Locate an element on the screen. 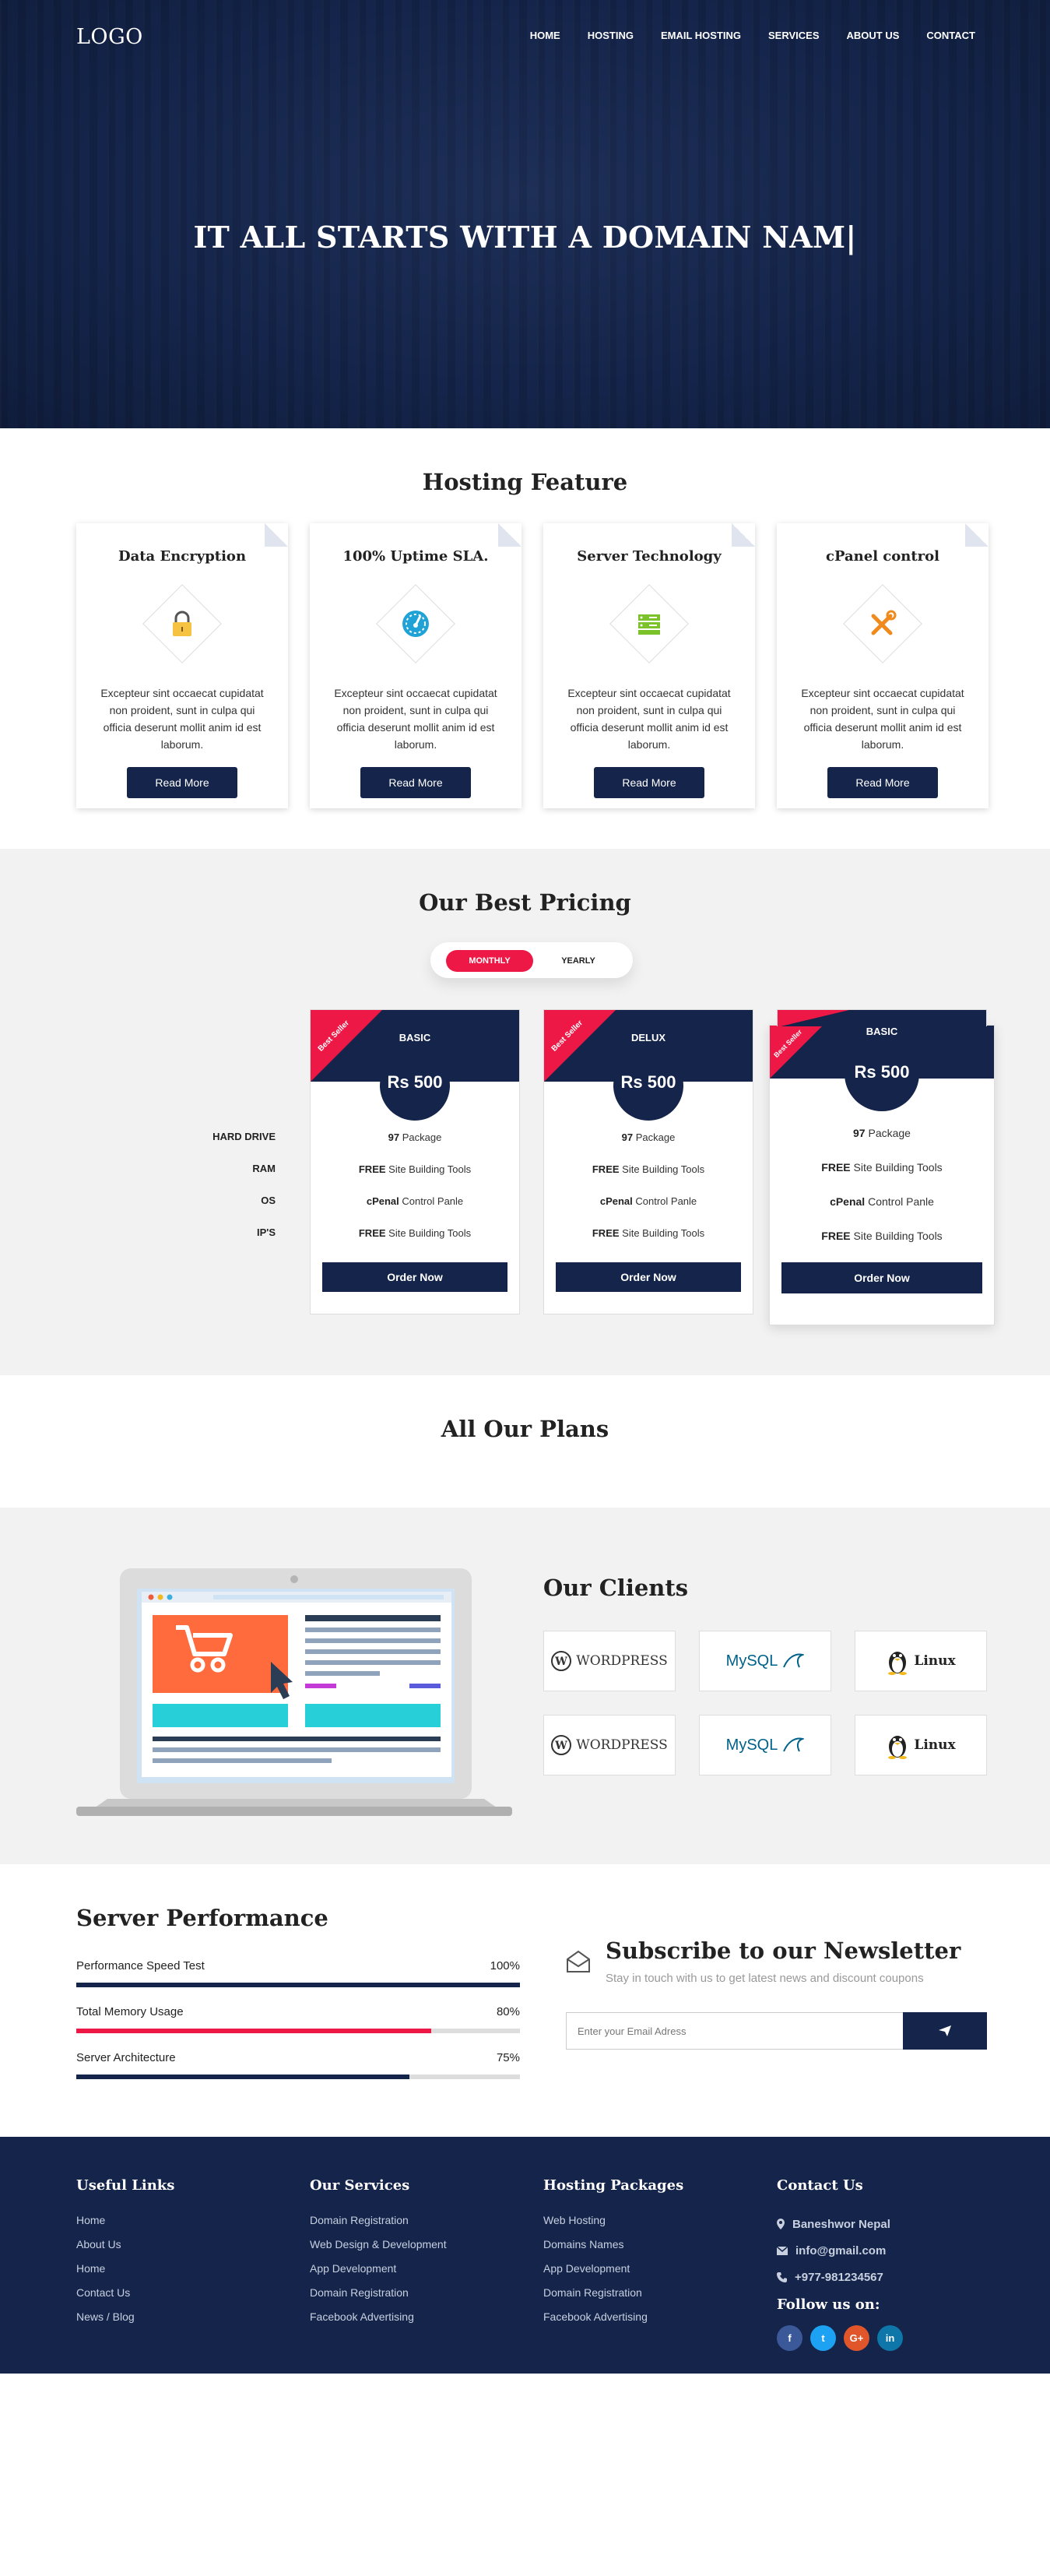 The image size is (1050, 2576). nav-hosting: HOSTING is located at coordinates (611, 35).